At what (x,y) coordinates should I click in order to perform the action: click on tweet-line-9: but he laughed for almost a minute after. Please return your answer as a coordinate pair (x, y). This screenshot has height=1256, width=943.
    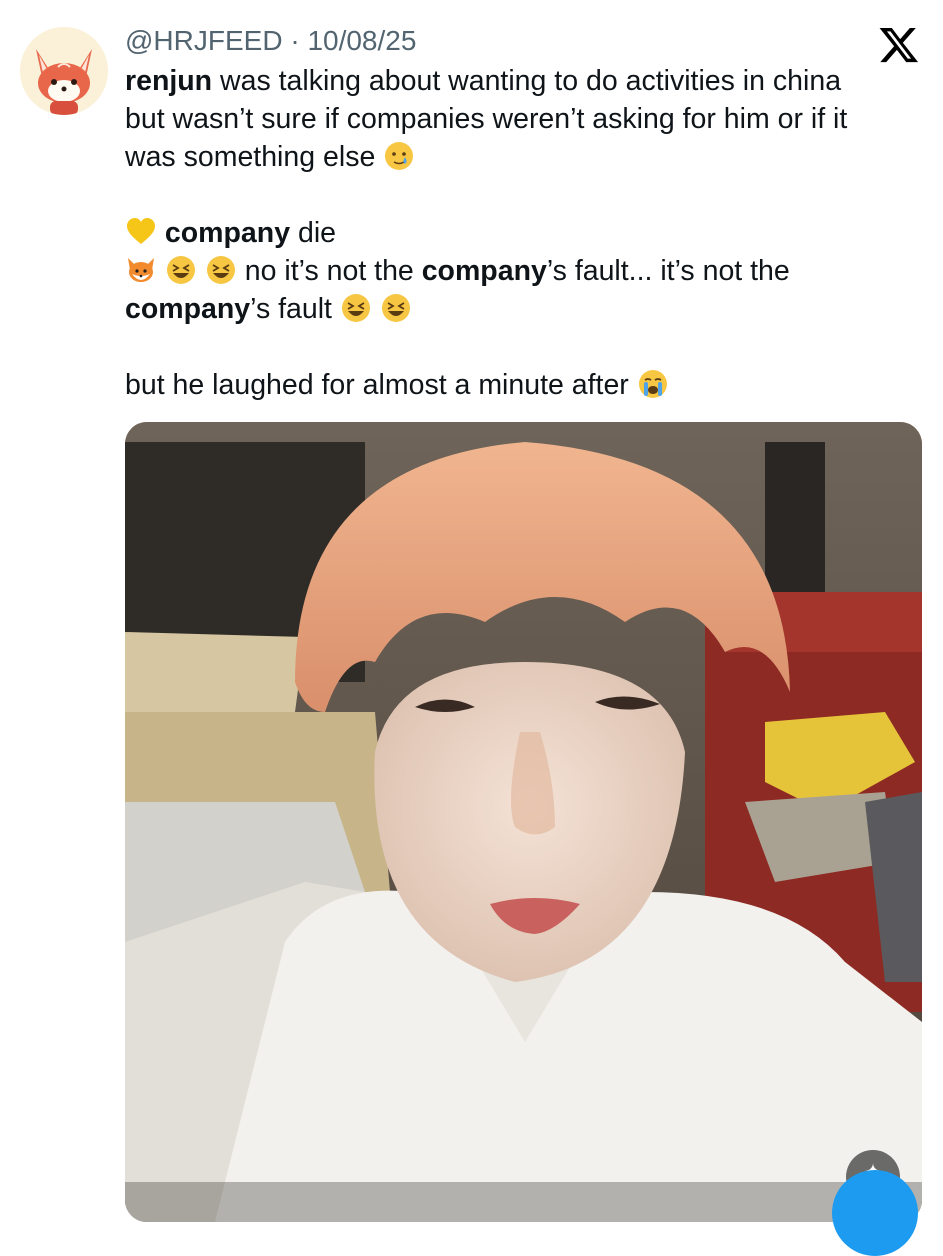
    Looking at the image, I should click on (525, 385).